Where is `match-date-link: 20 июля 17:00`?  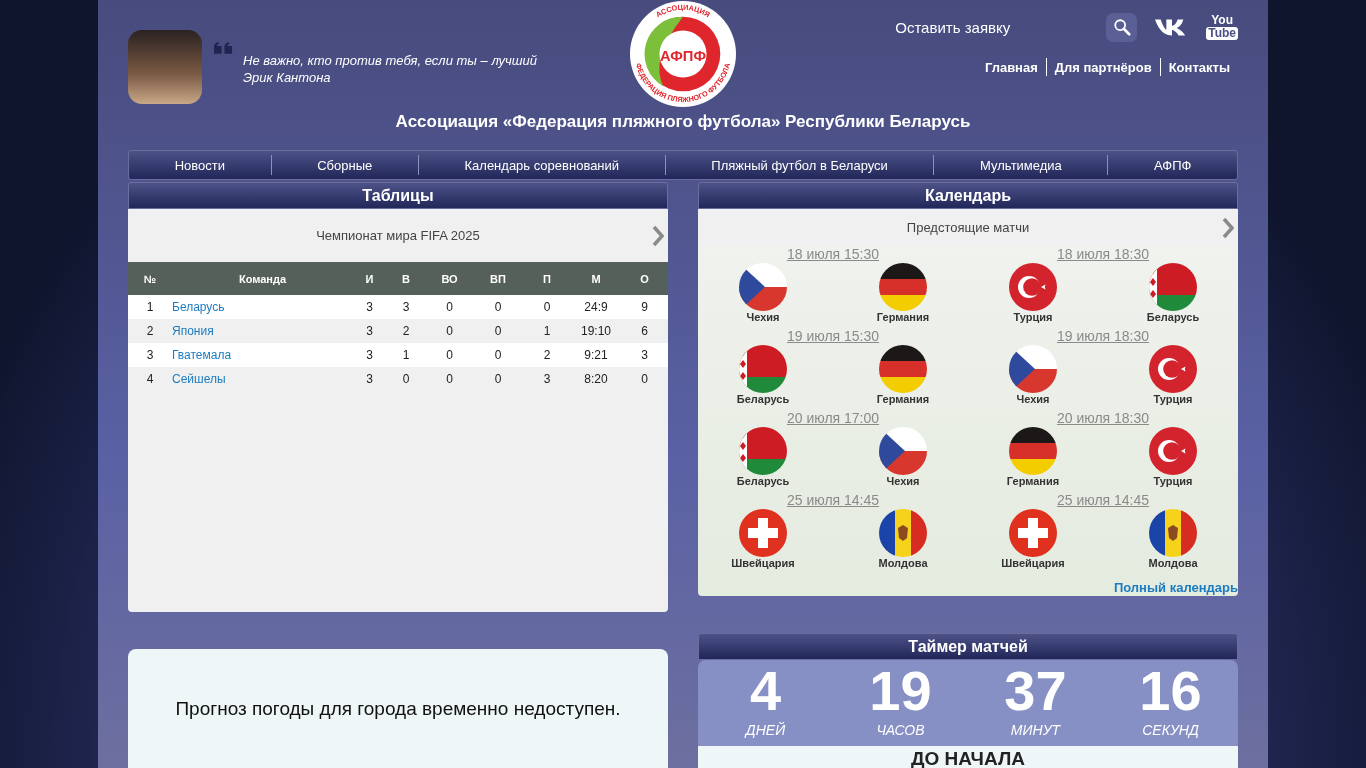
match-date-link: 20 июля 17:00 is located at coordinates (833, 418).